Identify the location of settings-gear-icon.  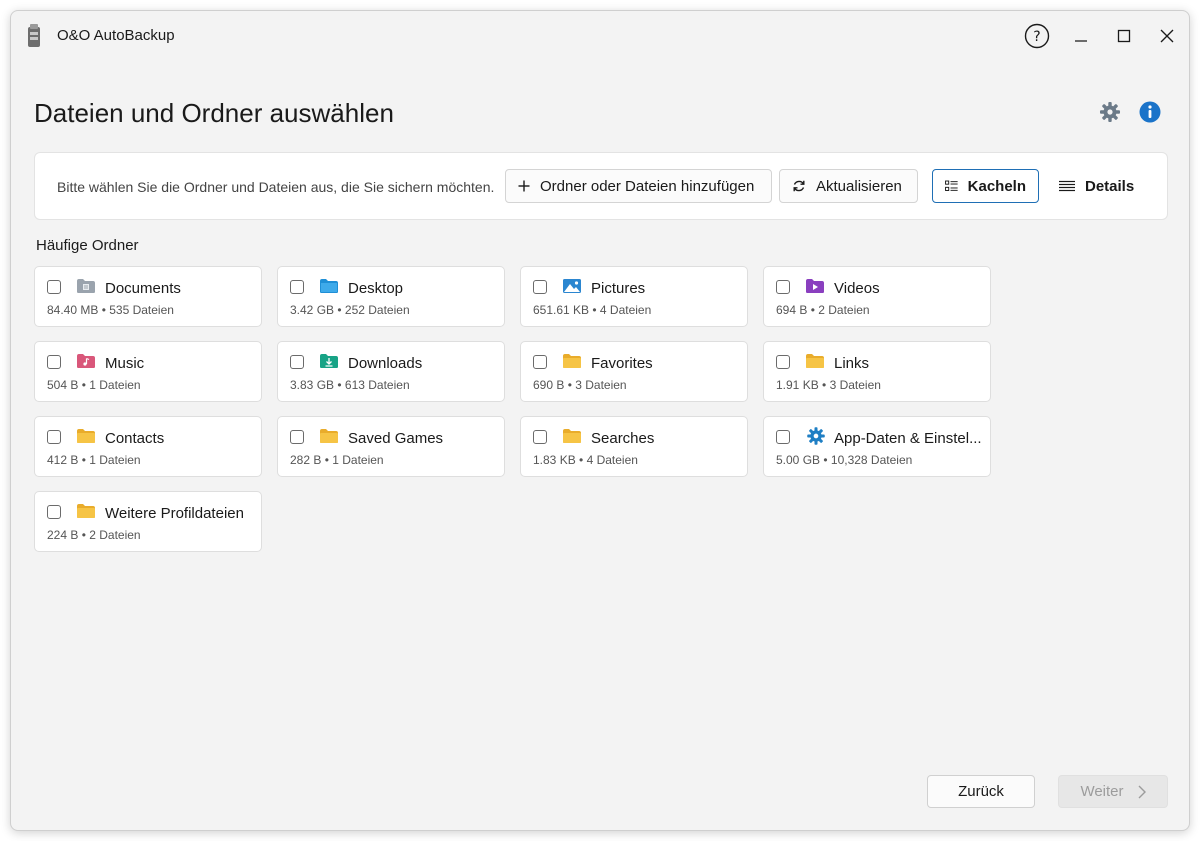
(1110, 112).